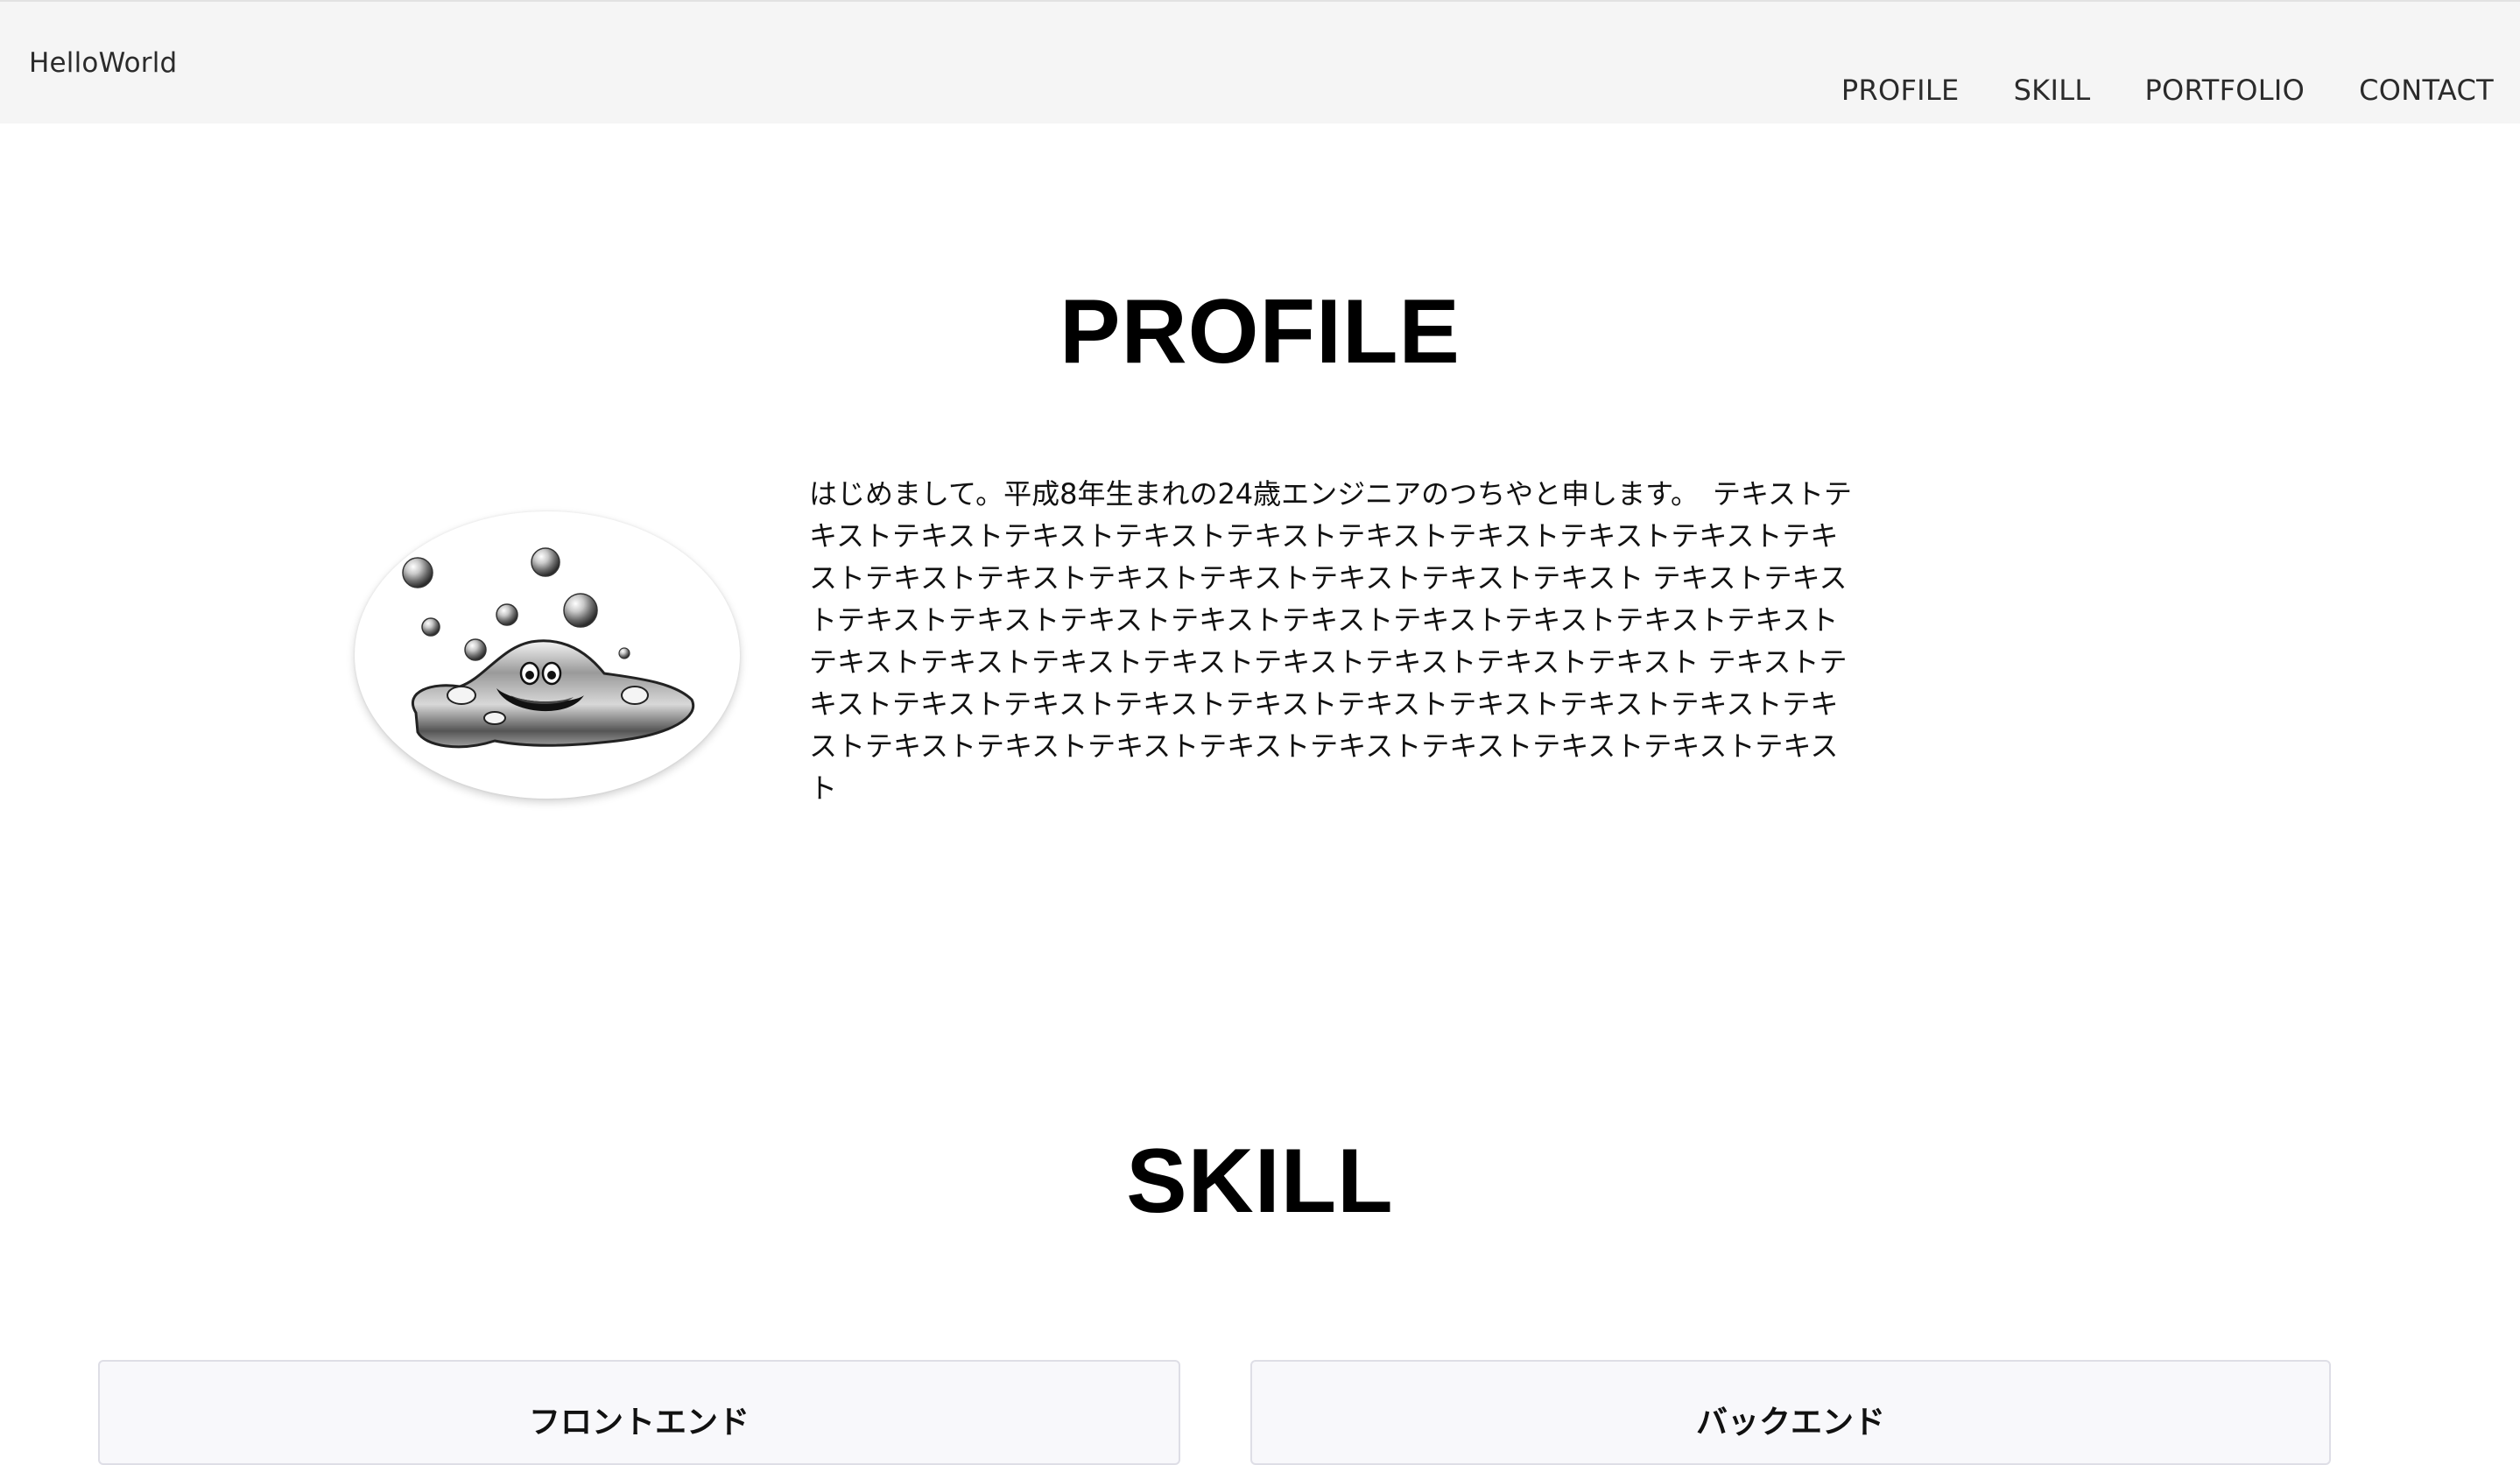 The height and width of the screenshot is (1465, 2520). I want to click on nav-link-skill: SKILL, so click(2052, 90).